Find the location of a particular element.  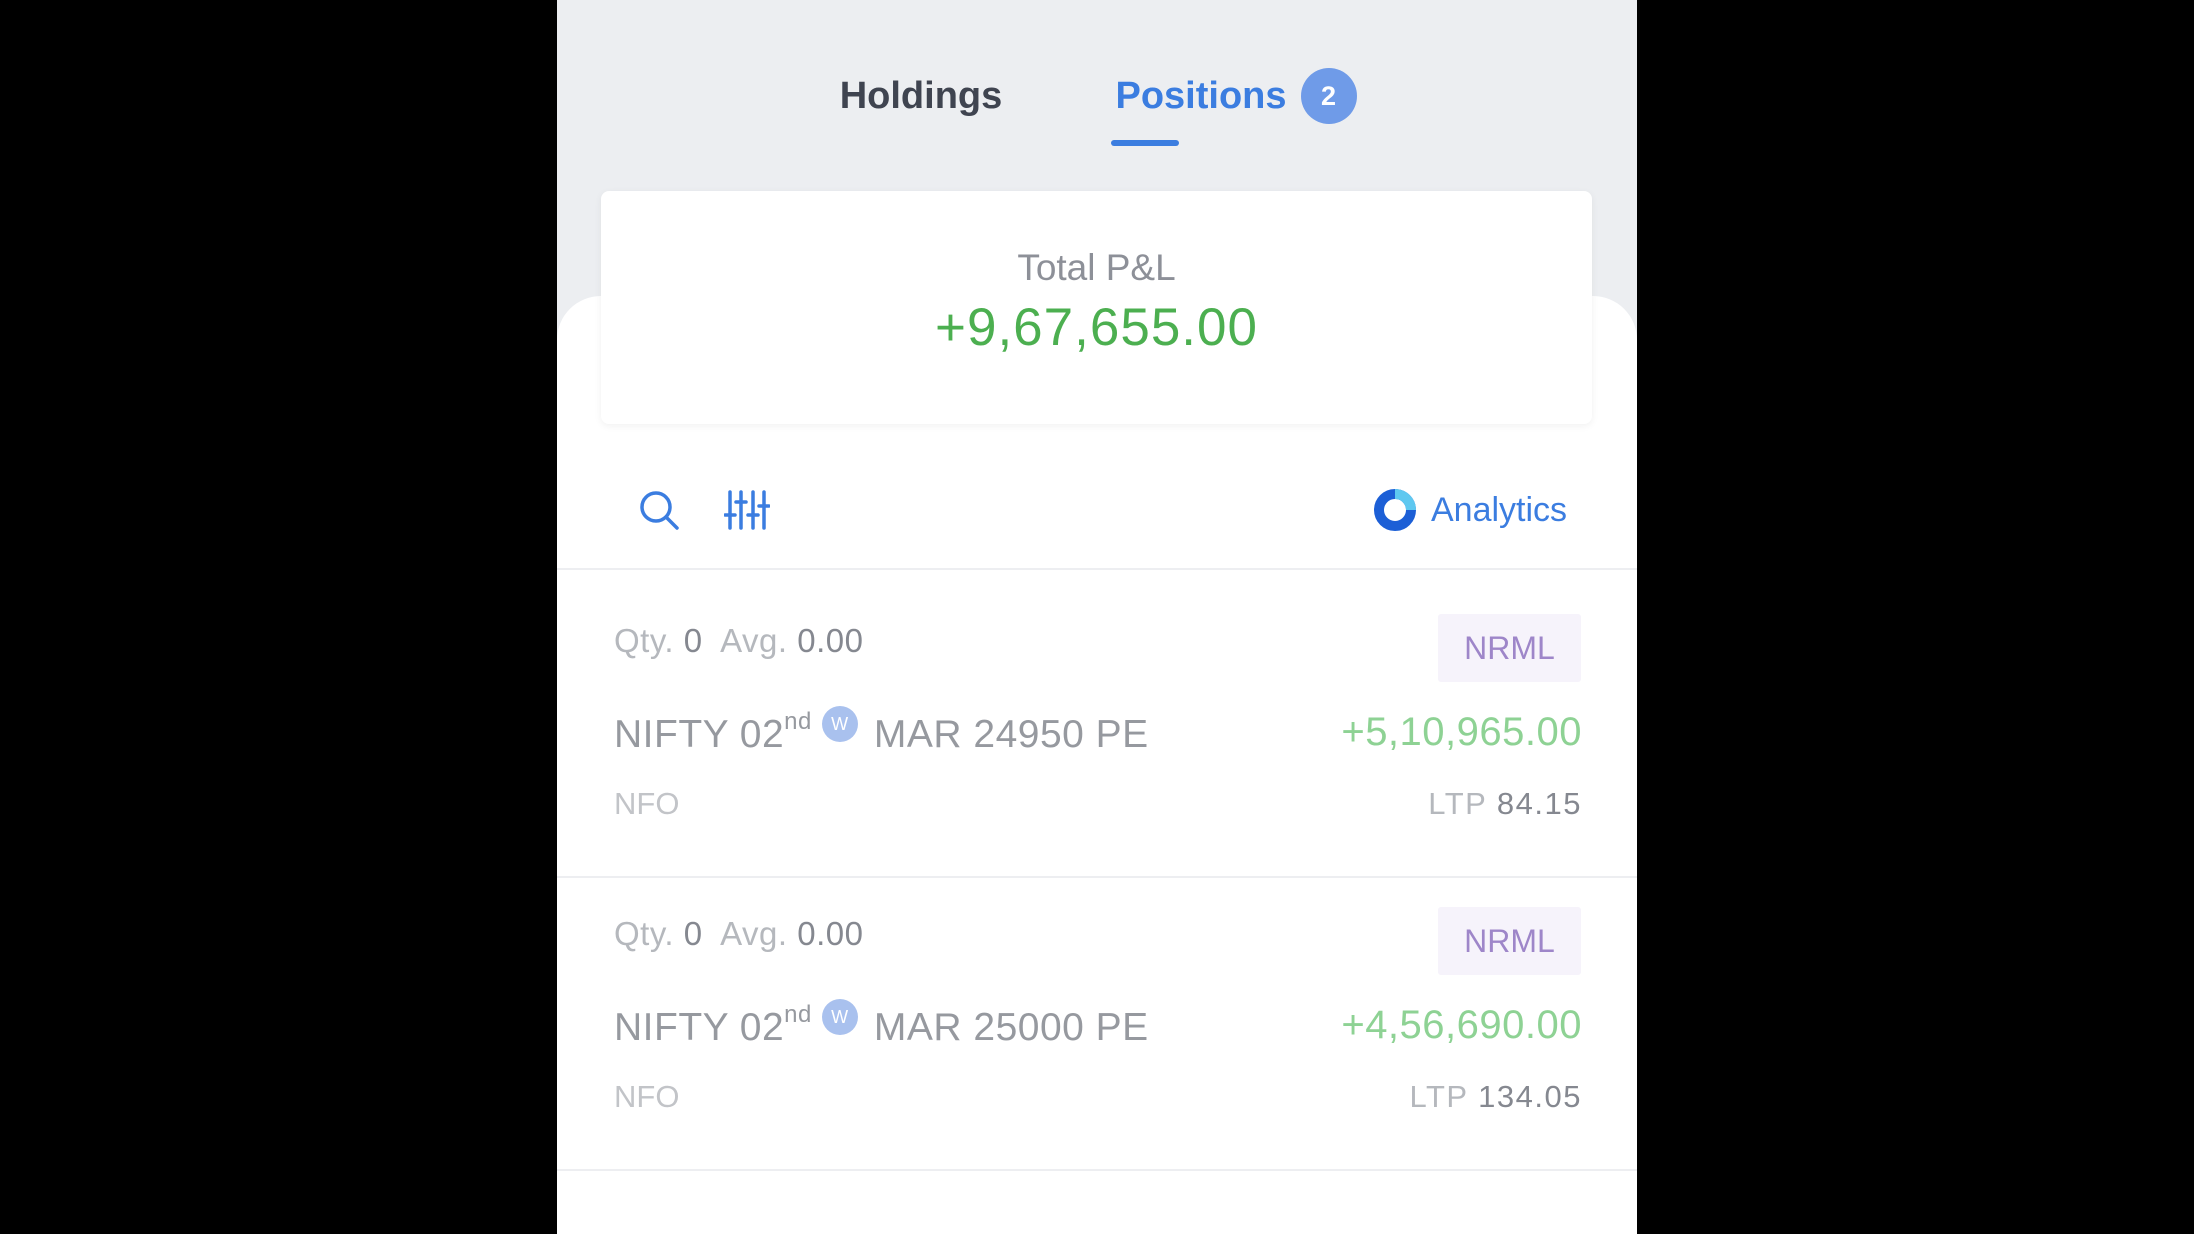

position-pnl: +4,56,690.00 is located at coordinates (1461, 1025).